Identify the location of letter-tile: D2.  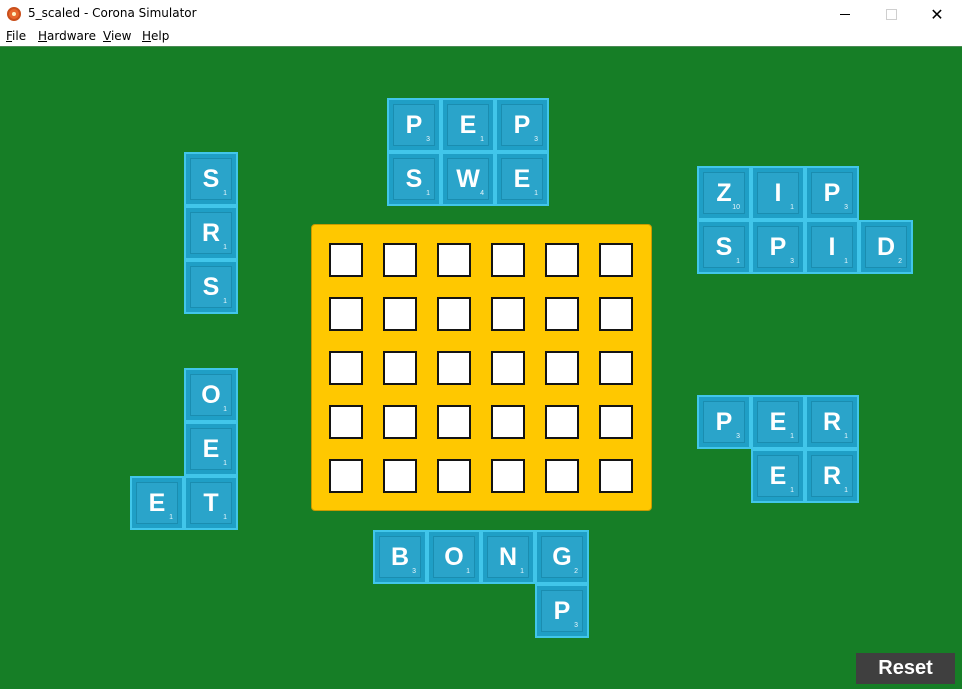
(886, 247).